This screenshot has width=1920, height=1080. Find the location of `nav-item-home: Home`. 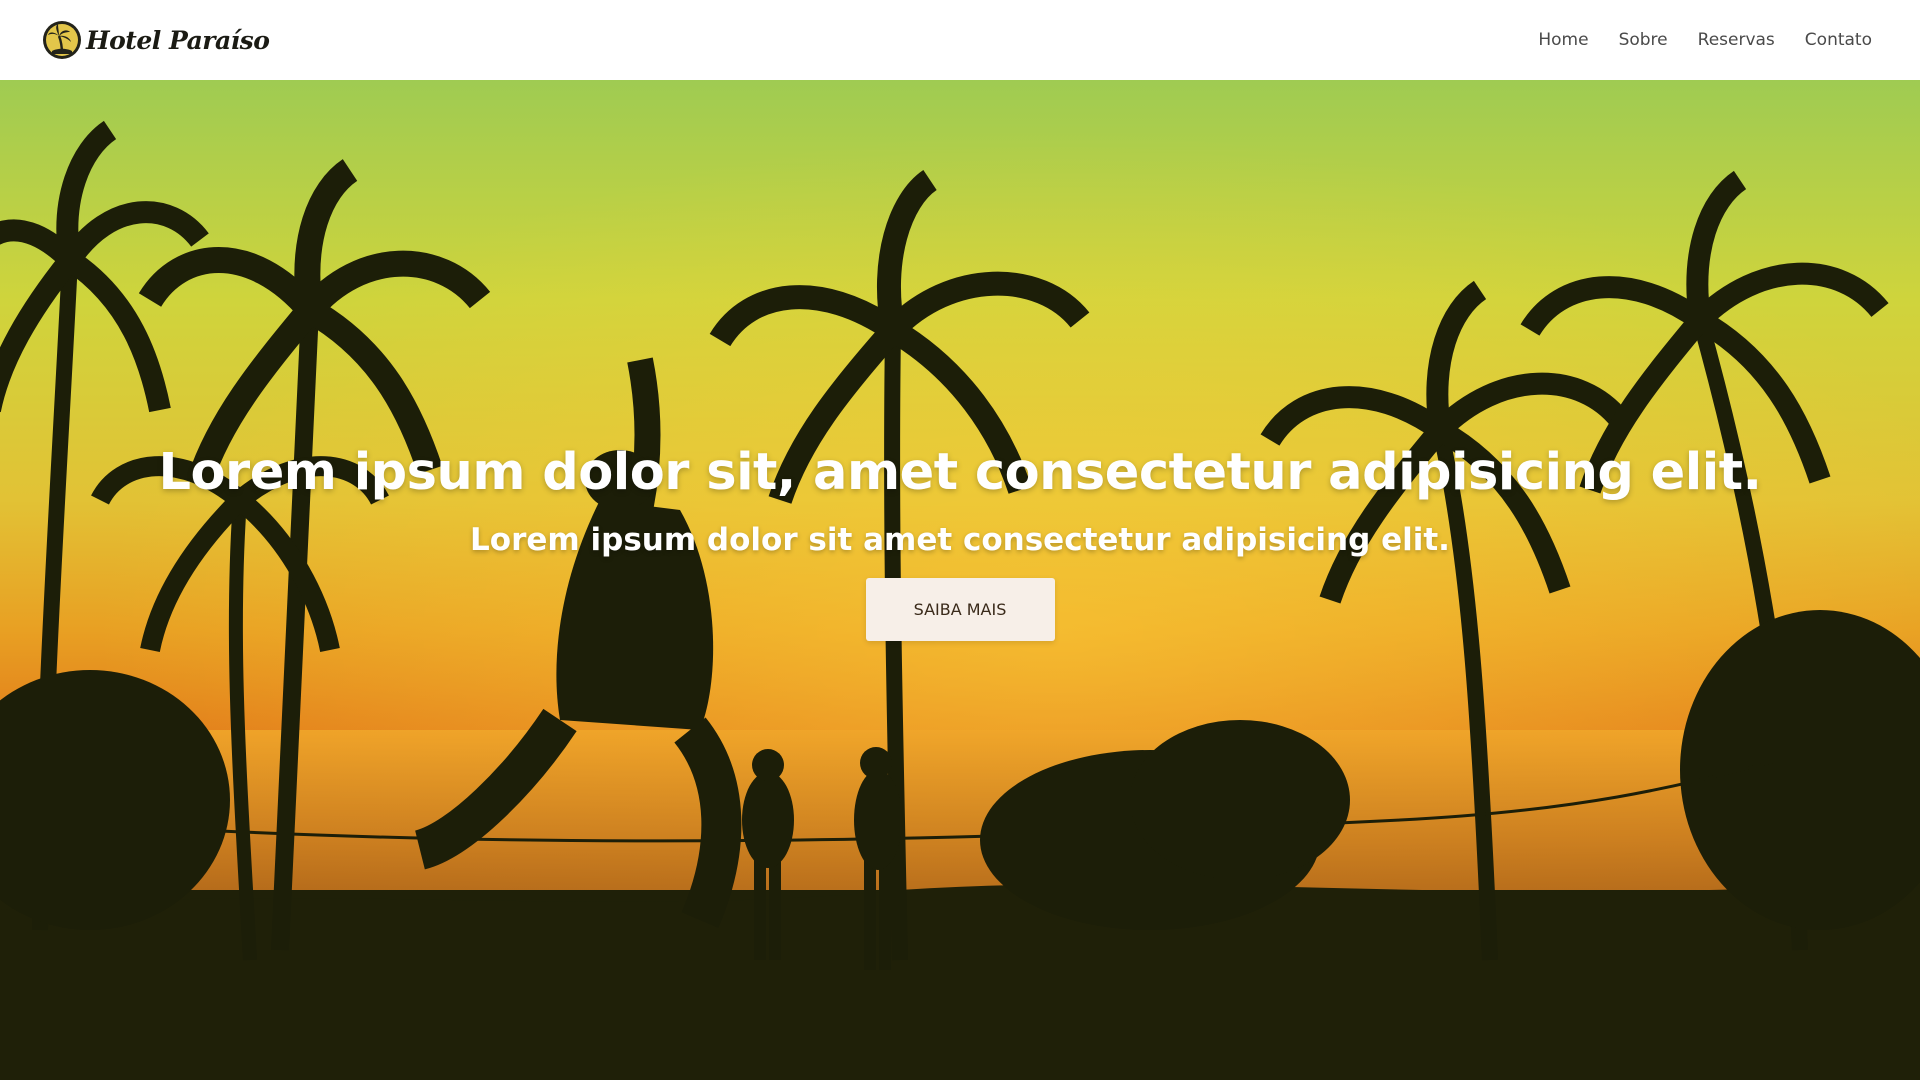

nav-item-home: Home is located at coordinates (1563, 40).